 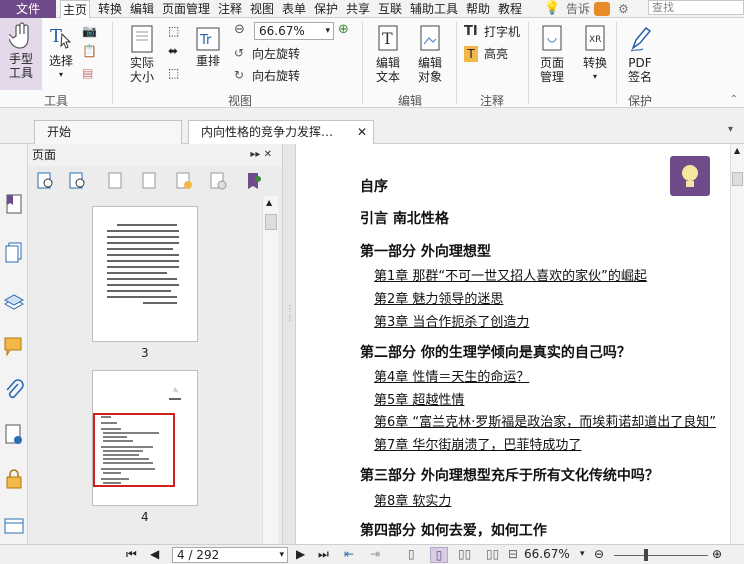 What do you see at coordinates (89, 51) in the screenshot?
I see `clipboard-icon: 📋` at bounding box center [89, 51].